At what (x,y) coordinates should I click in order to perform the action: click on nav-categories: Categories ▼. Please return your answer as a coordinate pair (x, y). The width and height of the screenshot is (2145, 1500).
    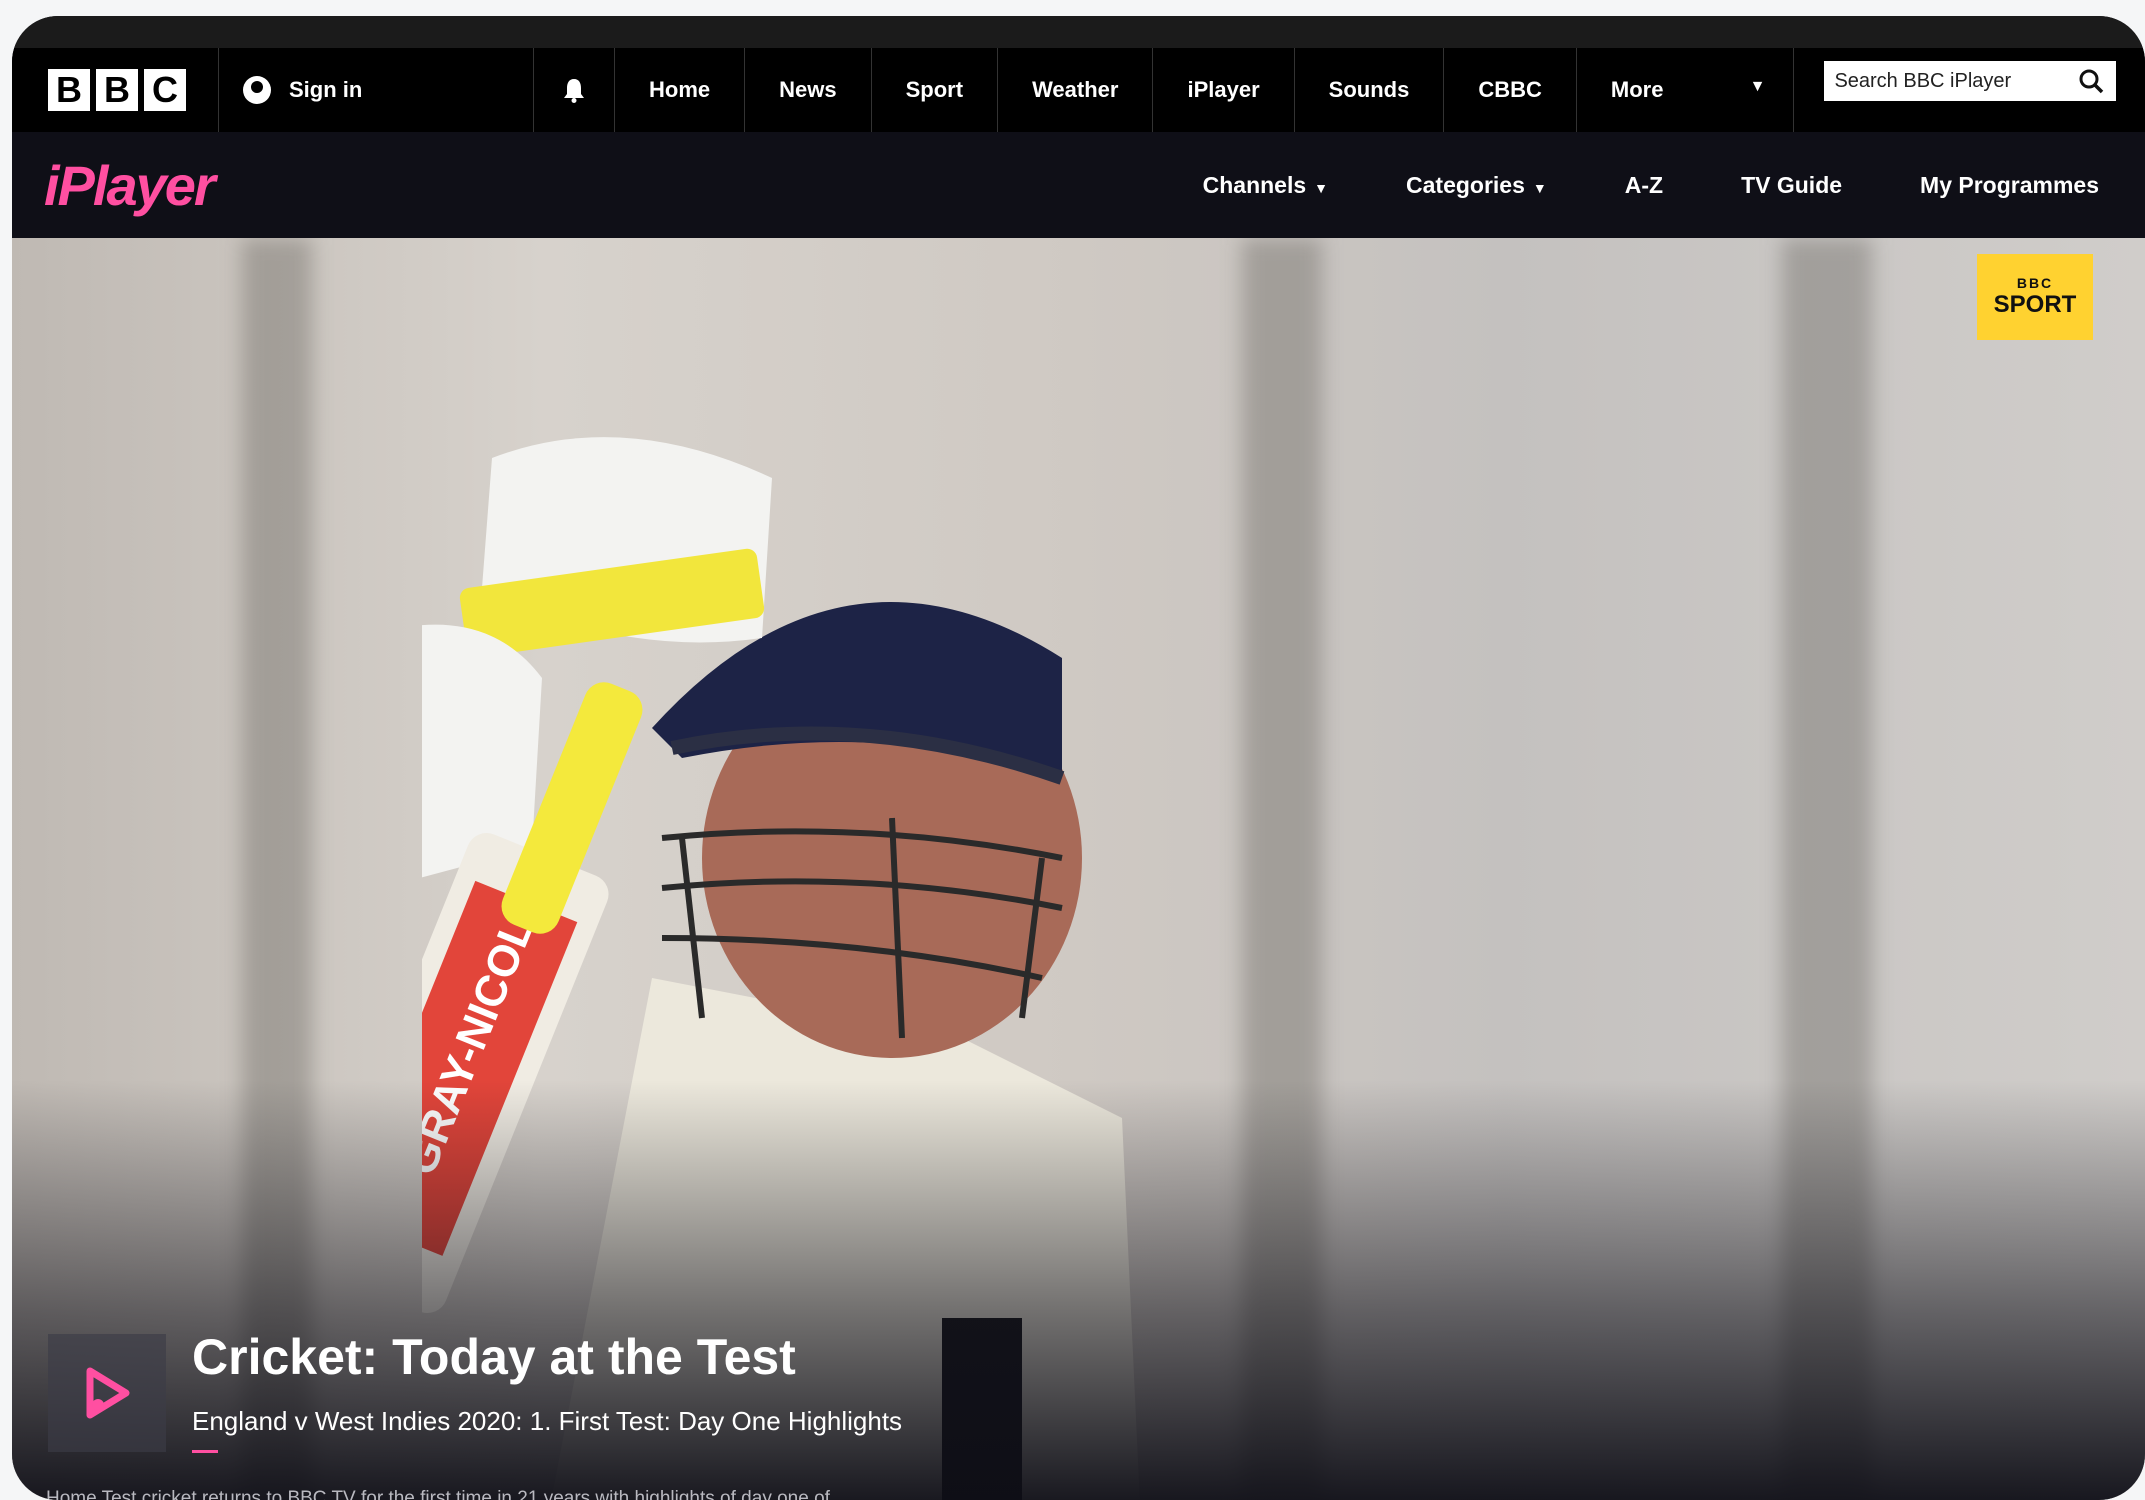
    Looking at the image, I should click on (1476, 185).